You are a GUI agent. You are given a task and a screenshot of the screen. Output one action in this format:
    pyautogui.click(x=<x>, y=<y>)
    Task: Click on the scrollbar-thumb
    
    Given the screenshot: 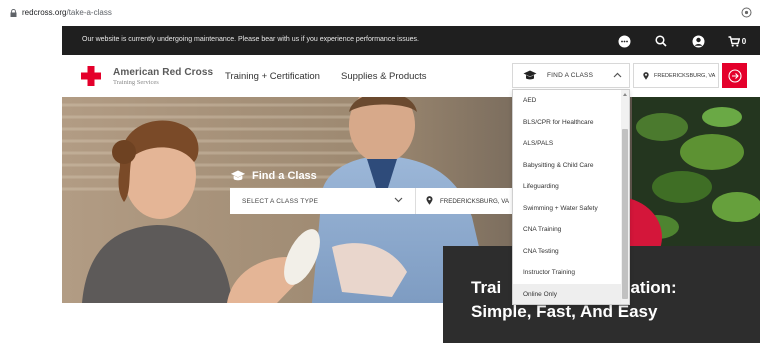 What is the action you would take?
    pyautogui.click(x=625, y=214)
    